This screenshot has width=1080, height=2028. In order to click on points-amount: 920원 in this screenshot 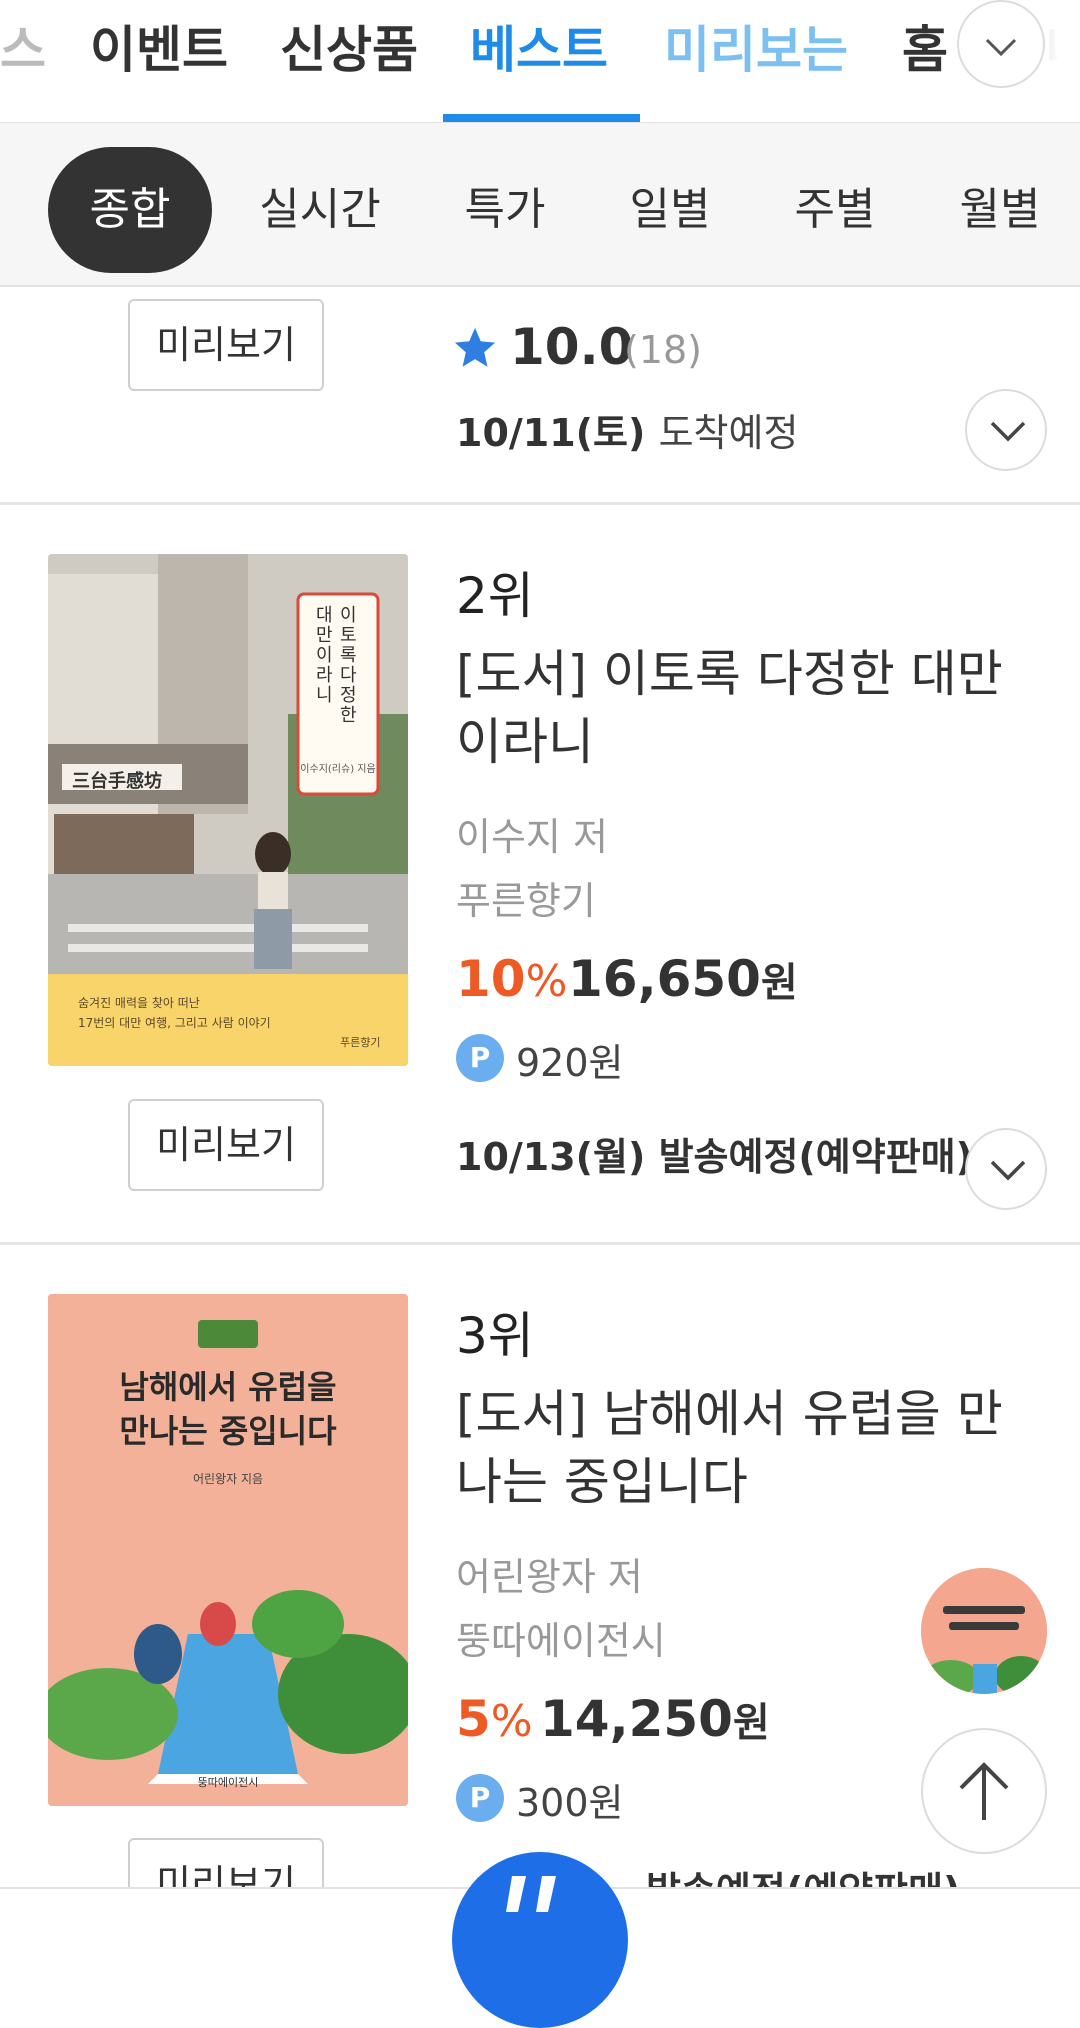, I will do `click(570, 1063)`.